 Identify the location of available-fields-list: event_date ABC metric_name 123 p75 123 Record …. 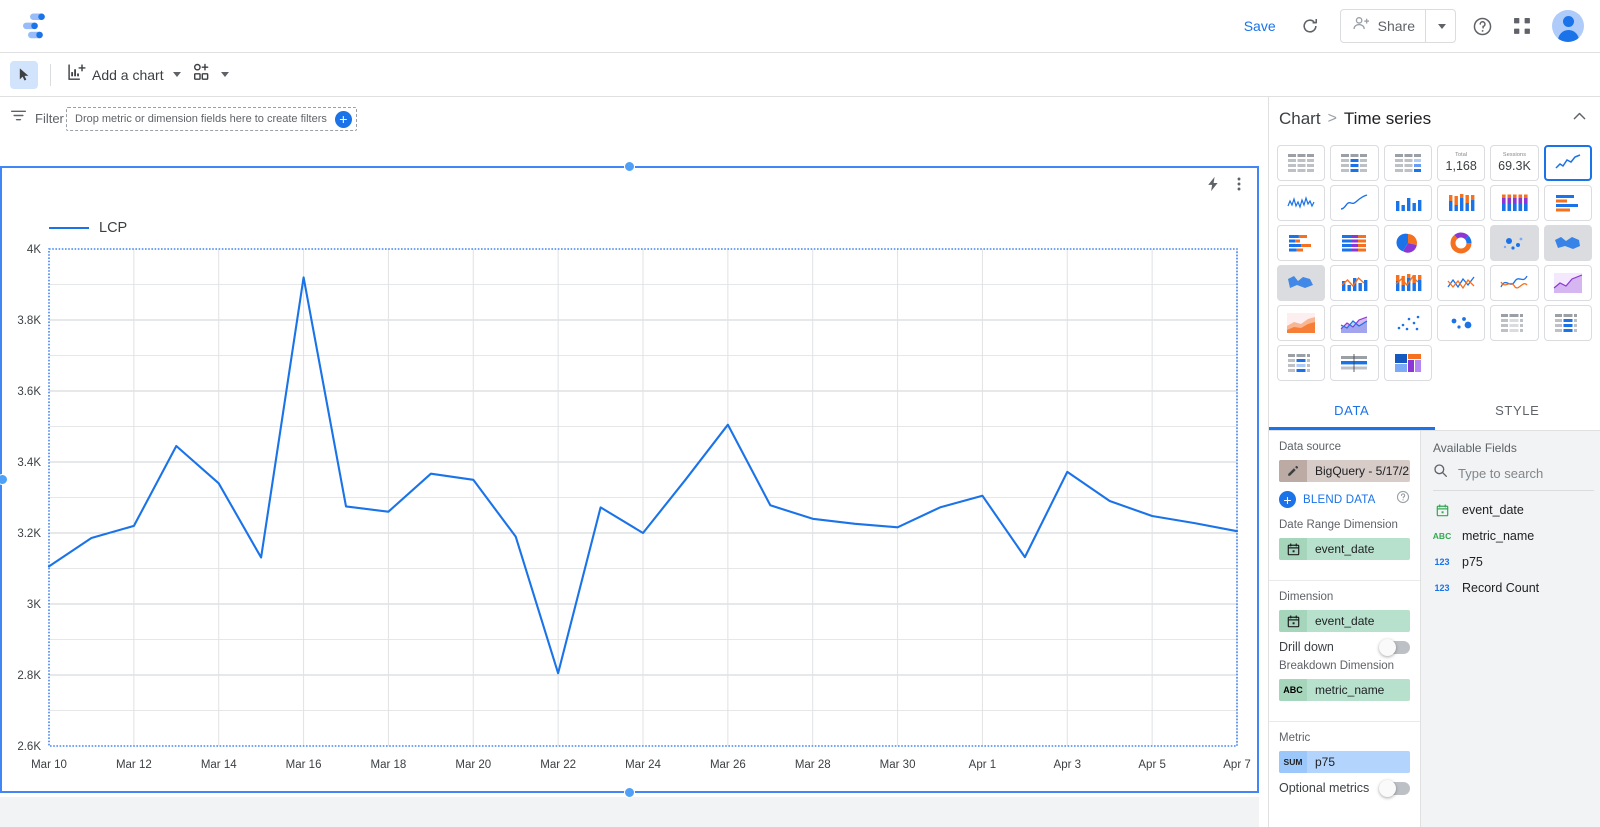
(1516, 549).